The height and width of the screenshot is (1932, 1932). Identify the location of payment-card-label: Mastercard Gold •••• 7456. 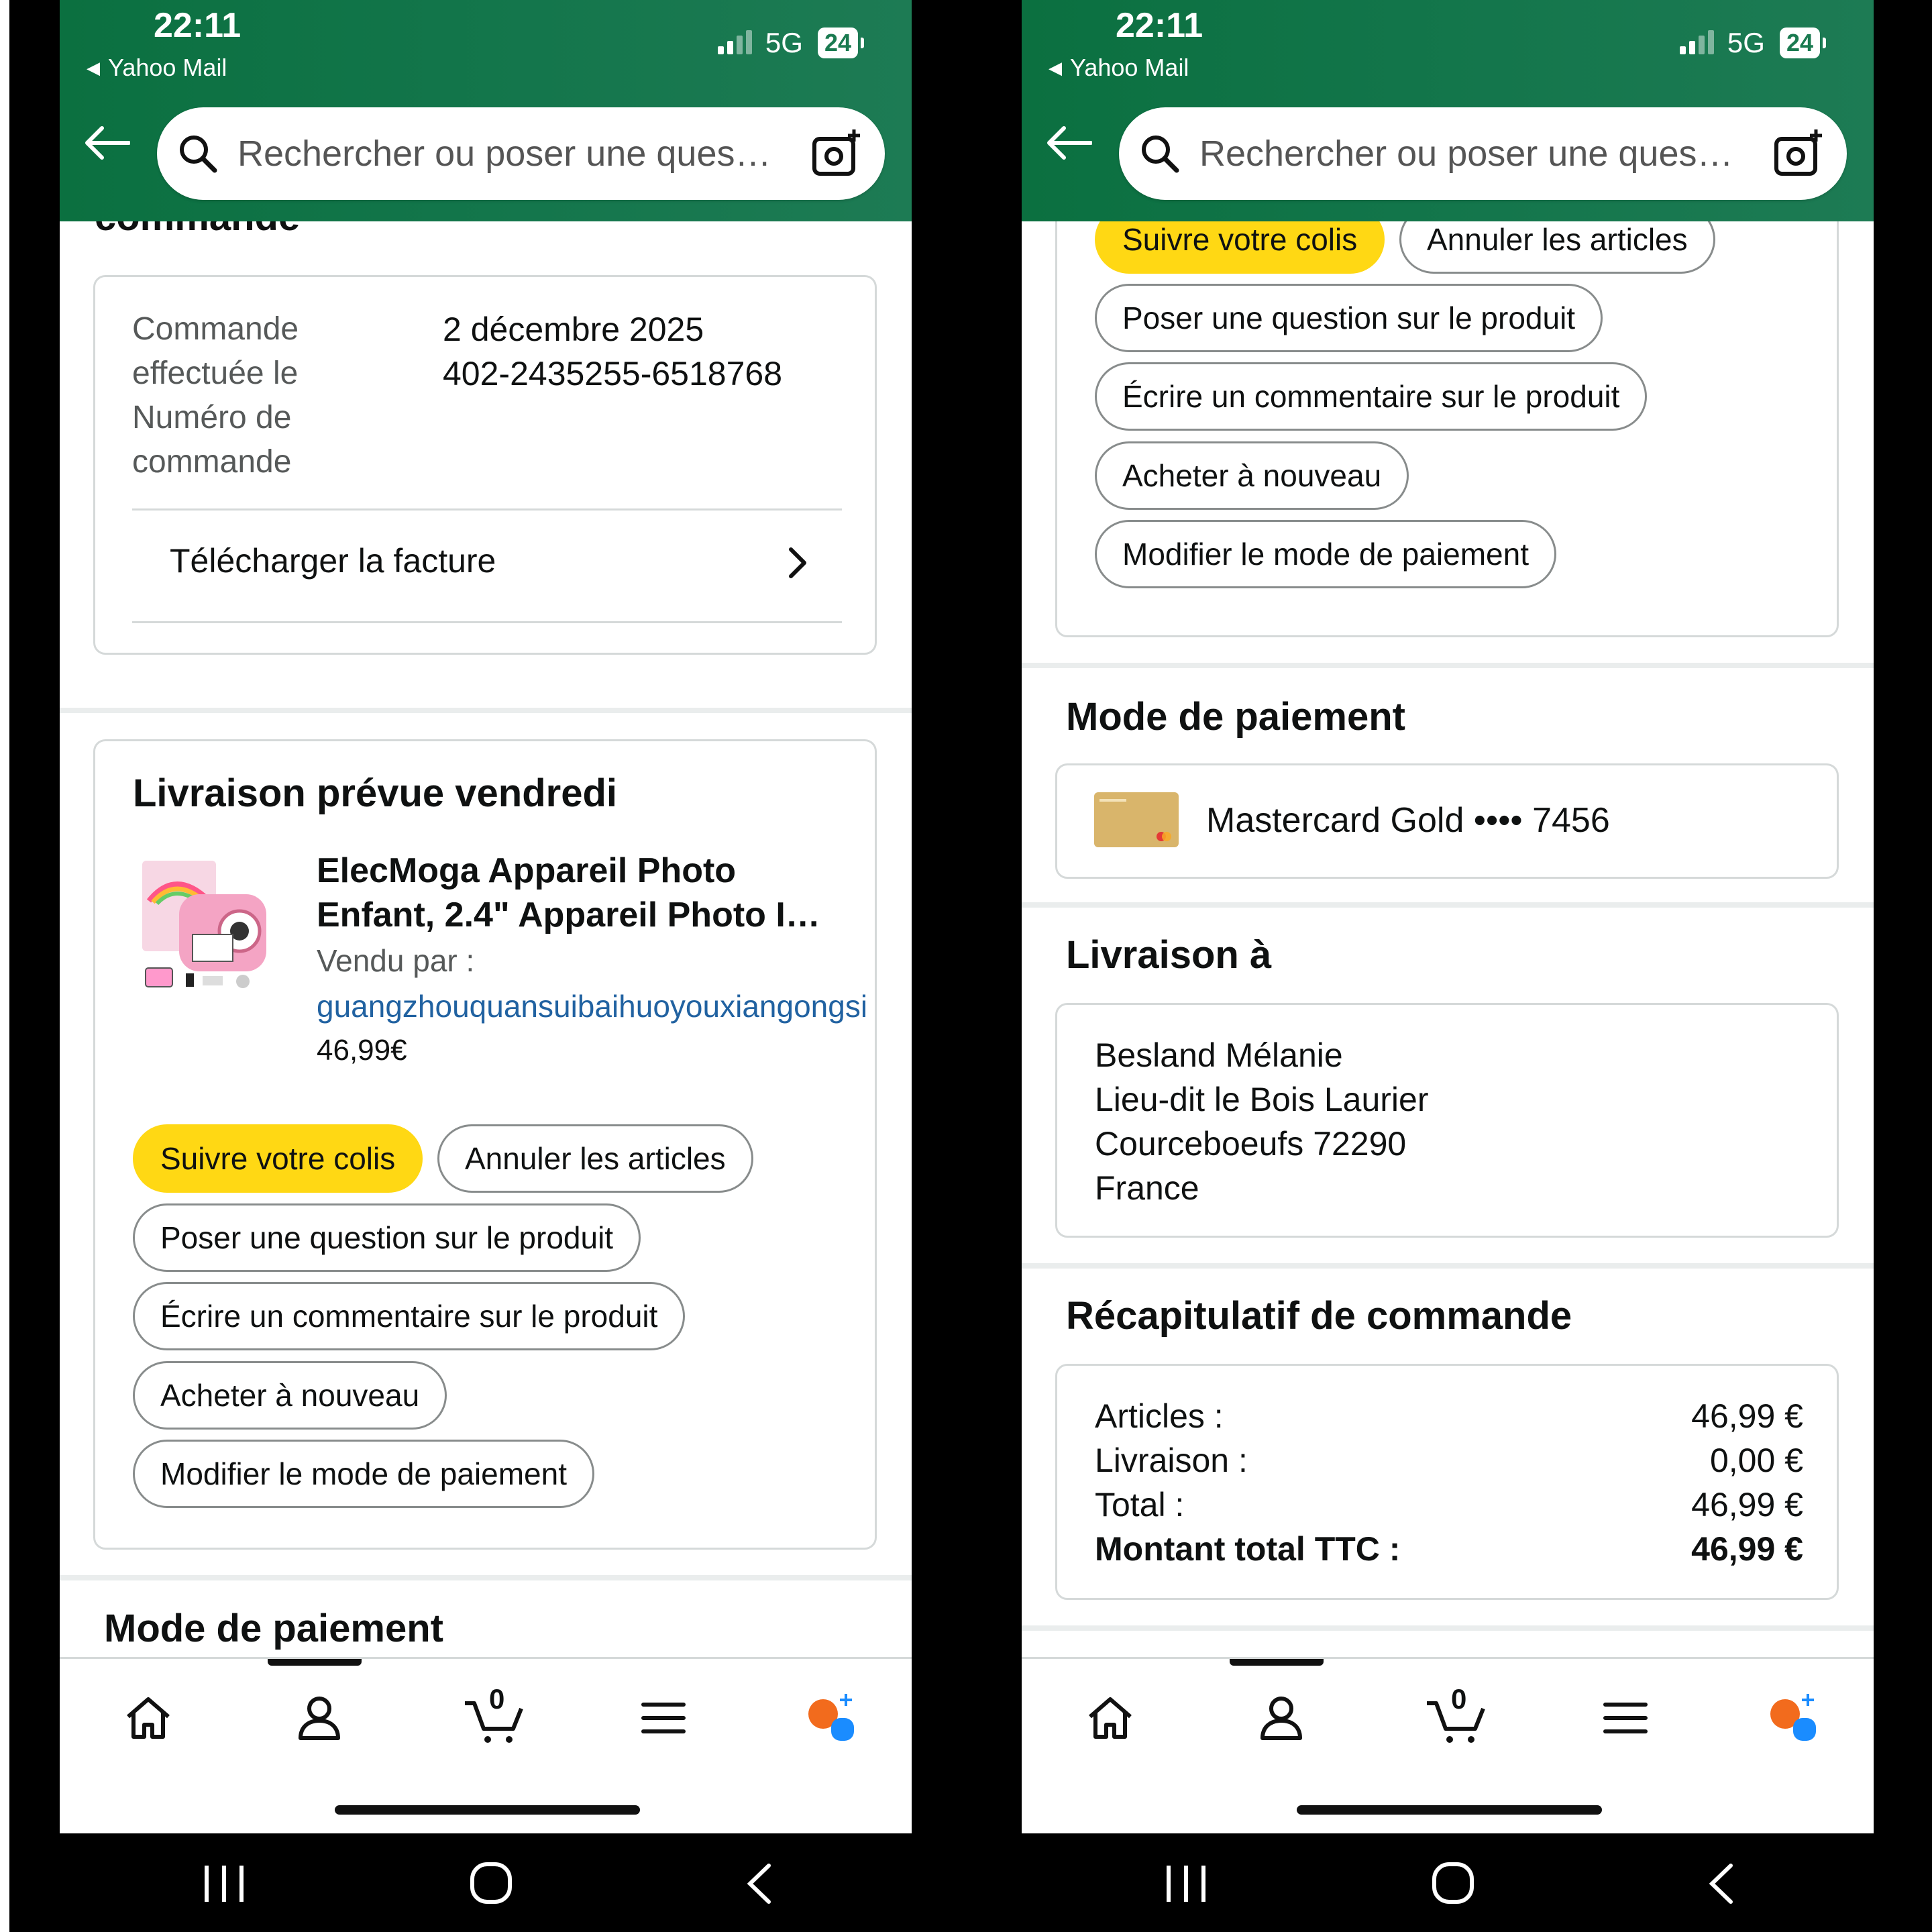
(1408, 820).